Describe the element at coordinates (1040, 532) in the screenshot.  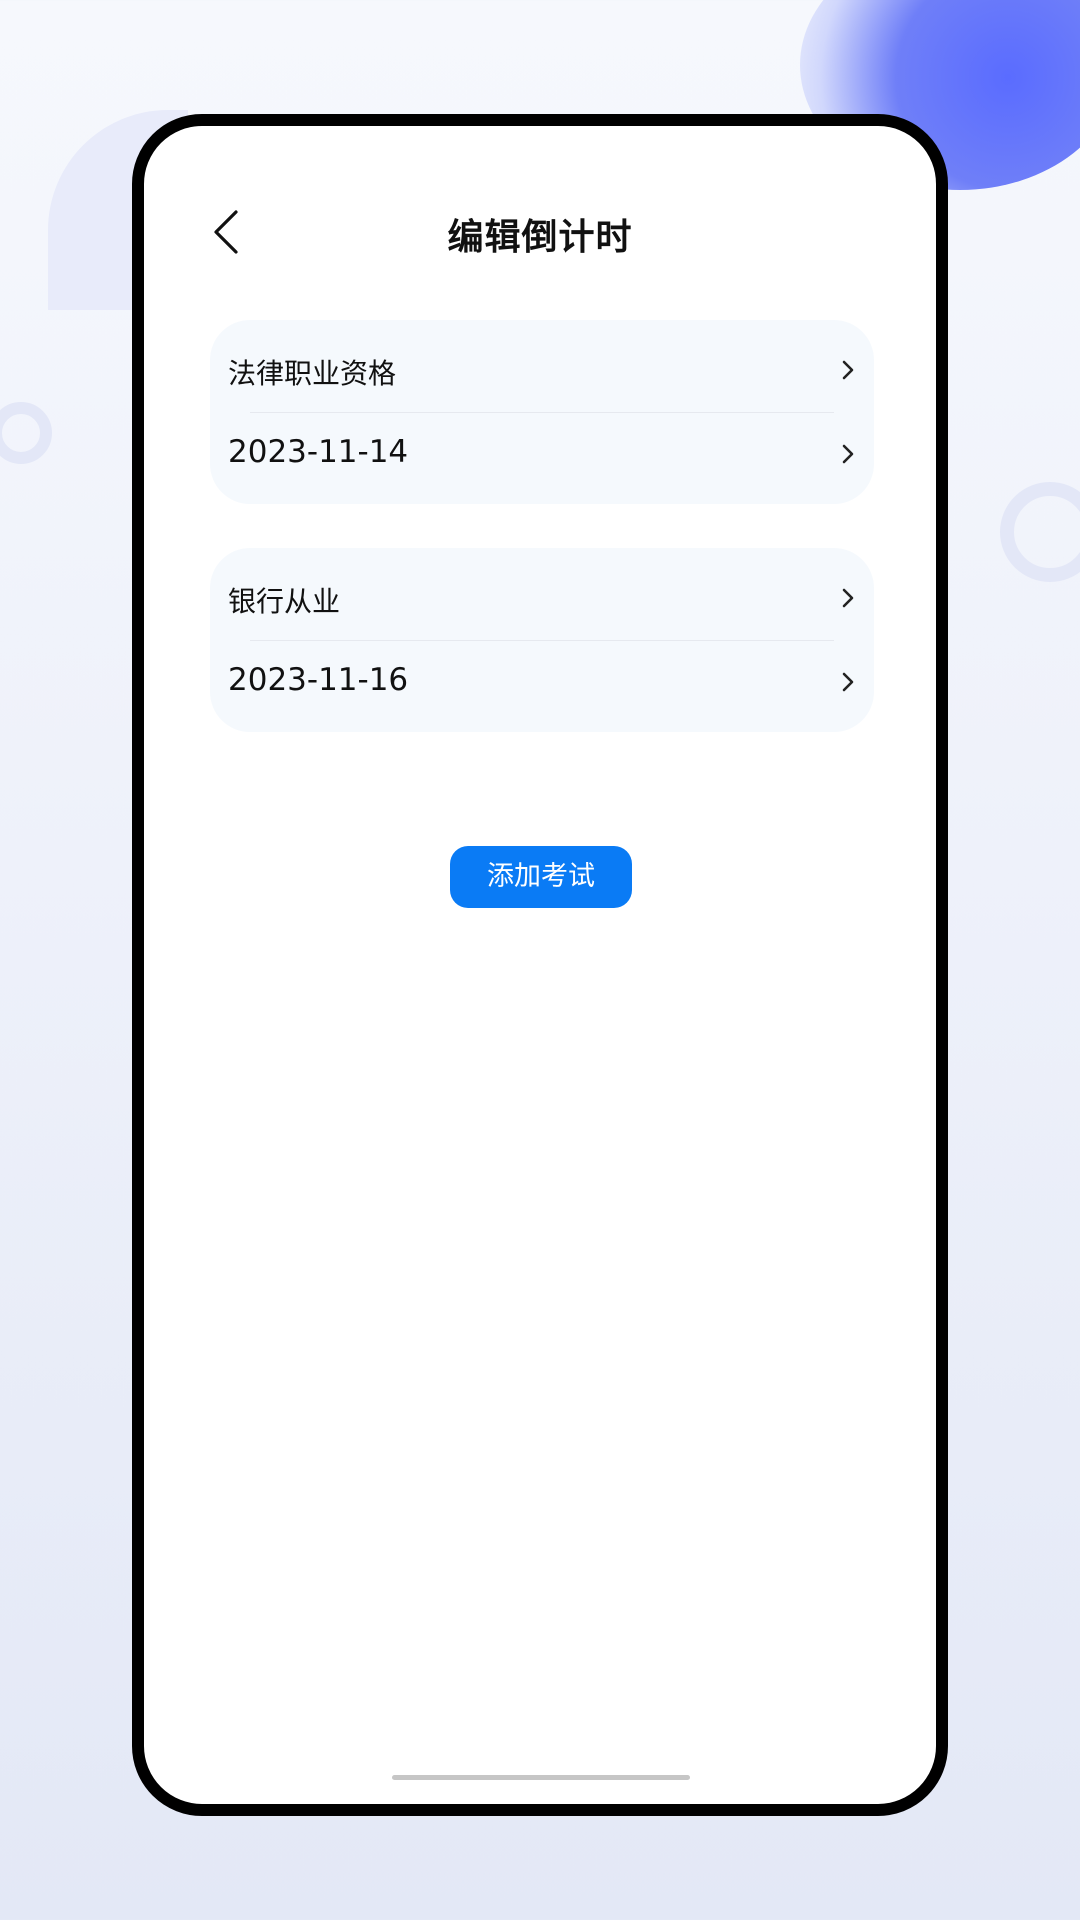
I see `background-ring-decoration-right` at that location.